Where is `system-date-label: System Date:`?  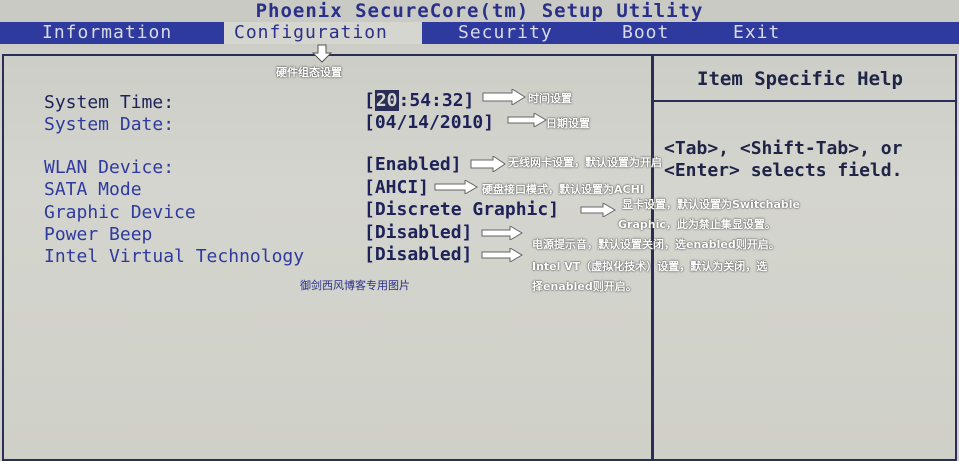 system-date-label: System Date: is located at coordinates (109, 124).